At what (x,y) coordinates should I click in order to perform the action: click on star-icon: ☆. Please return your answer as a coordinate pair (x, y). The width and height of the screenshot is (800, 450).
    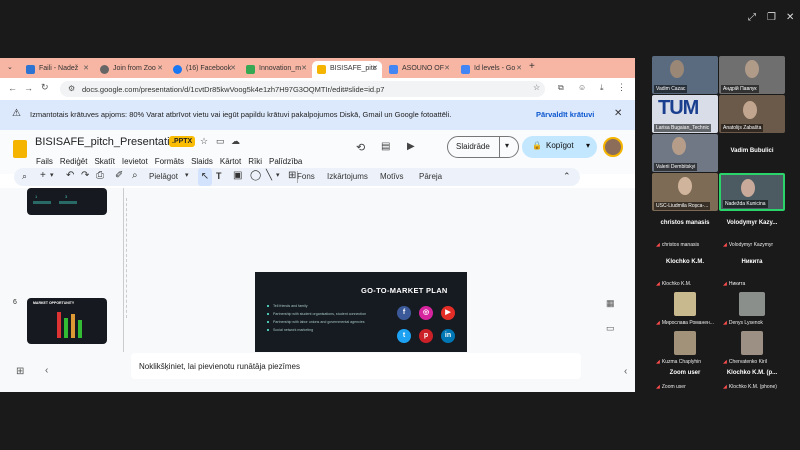
    Looking at the image, I should click on (204, 141).